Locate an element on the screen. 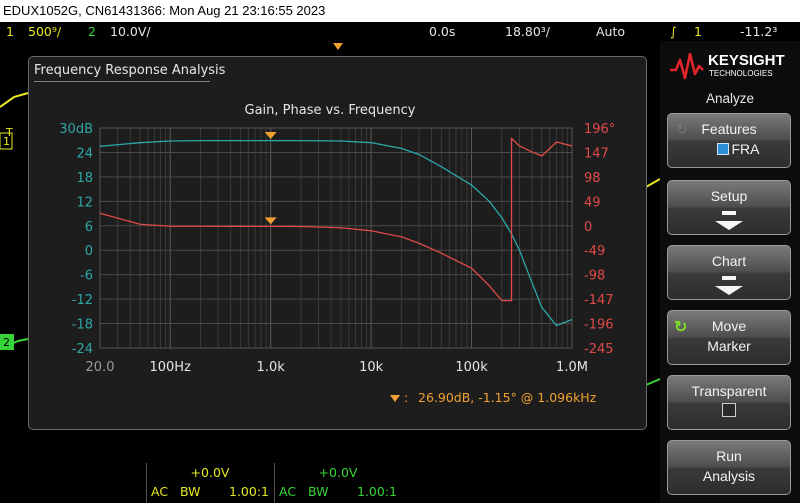 The height and width of the screenshot is (503, 800). ch1-offset: +0.0V is located at coordinates (210, 472).